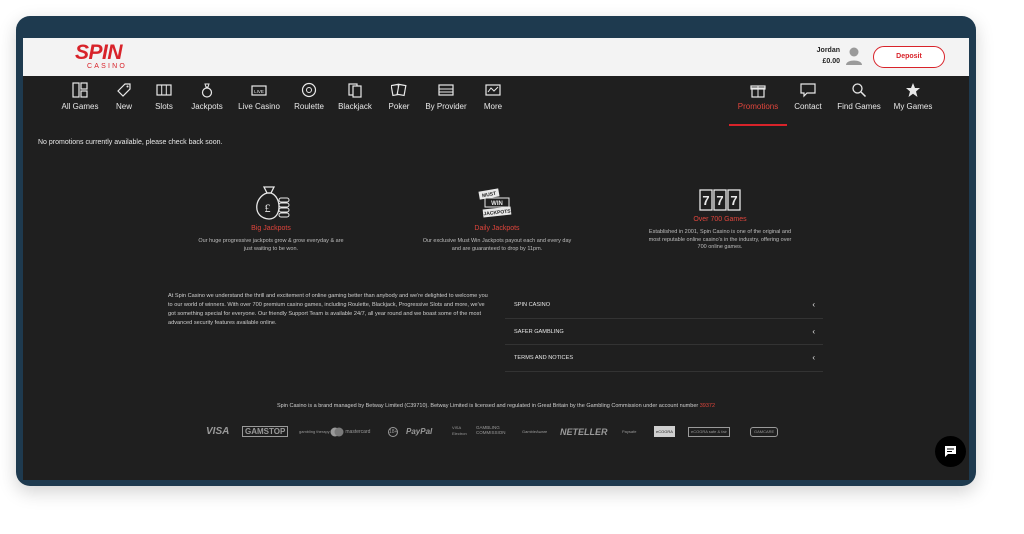  I want to click on spin-casino-logo: SPIN CASINO, so click(103, 57).